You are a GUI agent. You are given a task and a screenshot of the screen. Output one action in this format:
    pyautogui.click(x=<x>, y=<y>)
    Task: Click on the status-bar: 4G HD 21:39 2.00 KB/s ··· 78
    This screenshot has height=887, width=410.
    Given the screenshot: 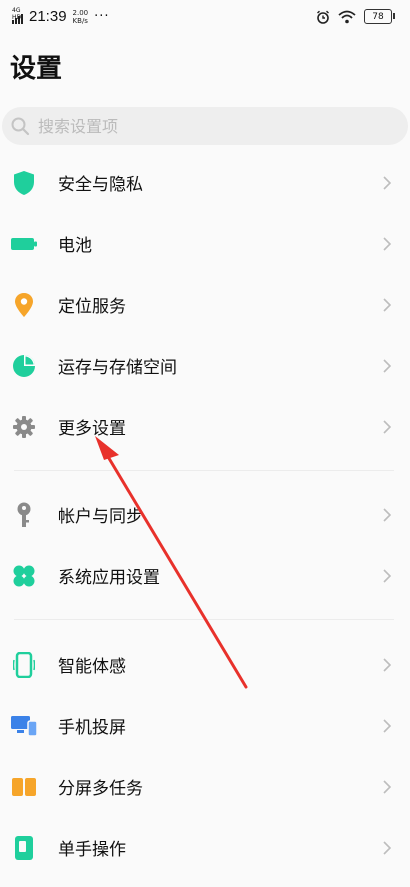 What is the action you would take?
    pyautogui.click(x=205, y=18)
    